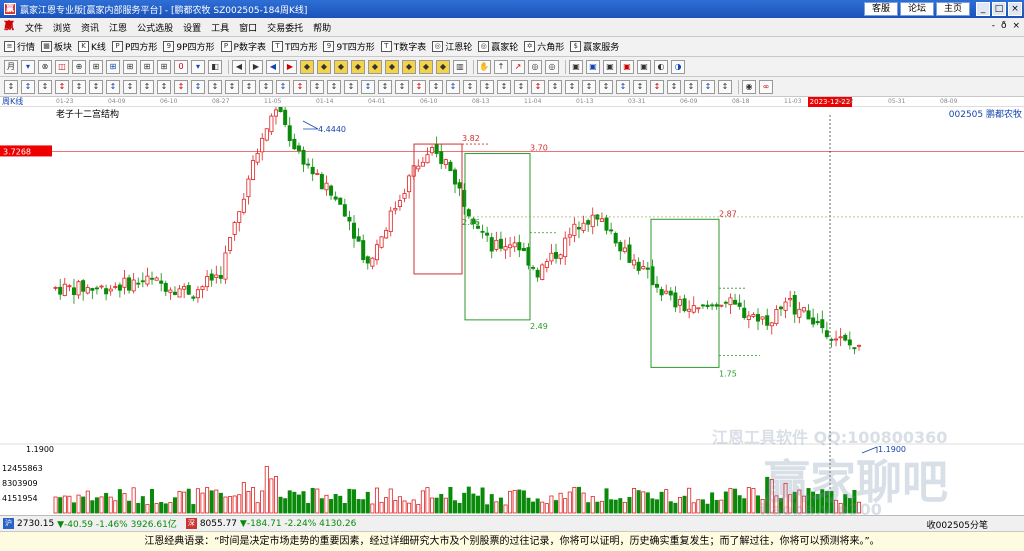  What do you see at coordinates (45, 86) in the screenshot?
I see `tool-2-icon: ↕` at bounding box center [45, 86].